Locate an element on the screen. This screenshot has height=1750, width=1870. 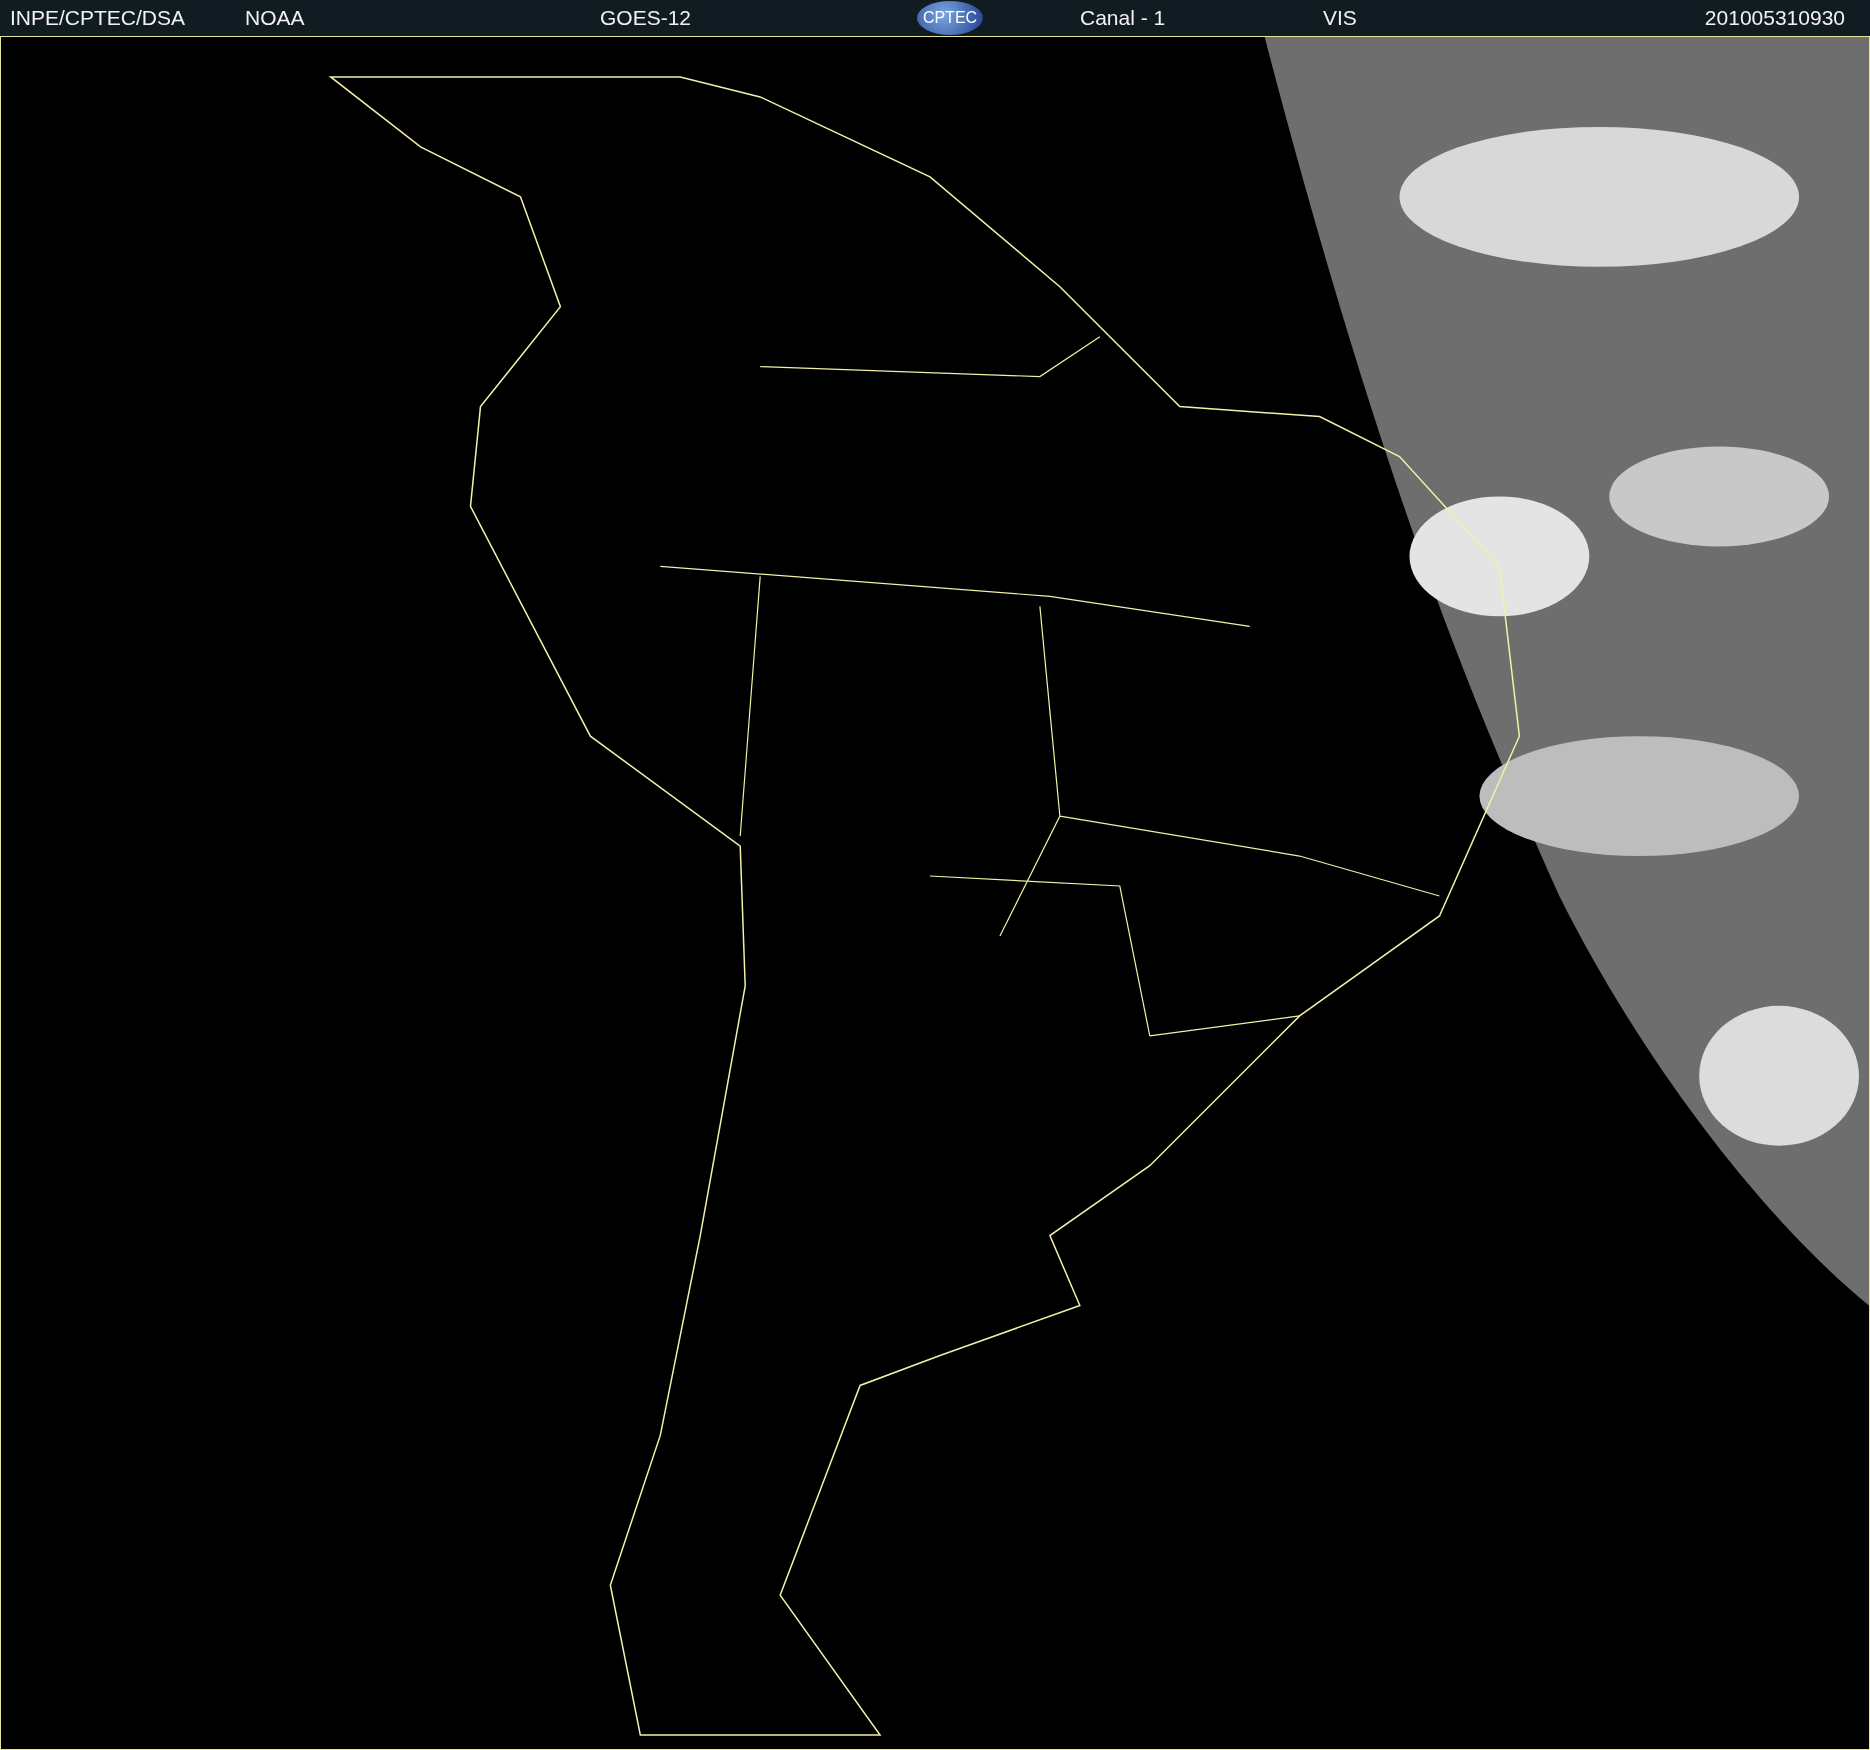
source-label: NOAA is located at coordinates (275, 18).